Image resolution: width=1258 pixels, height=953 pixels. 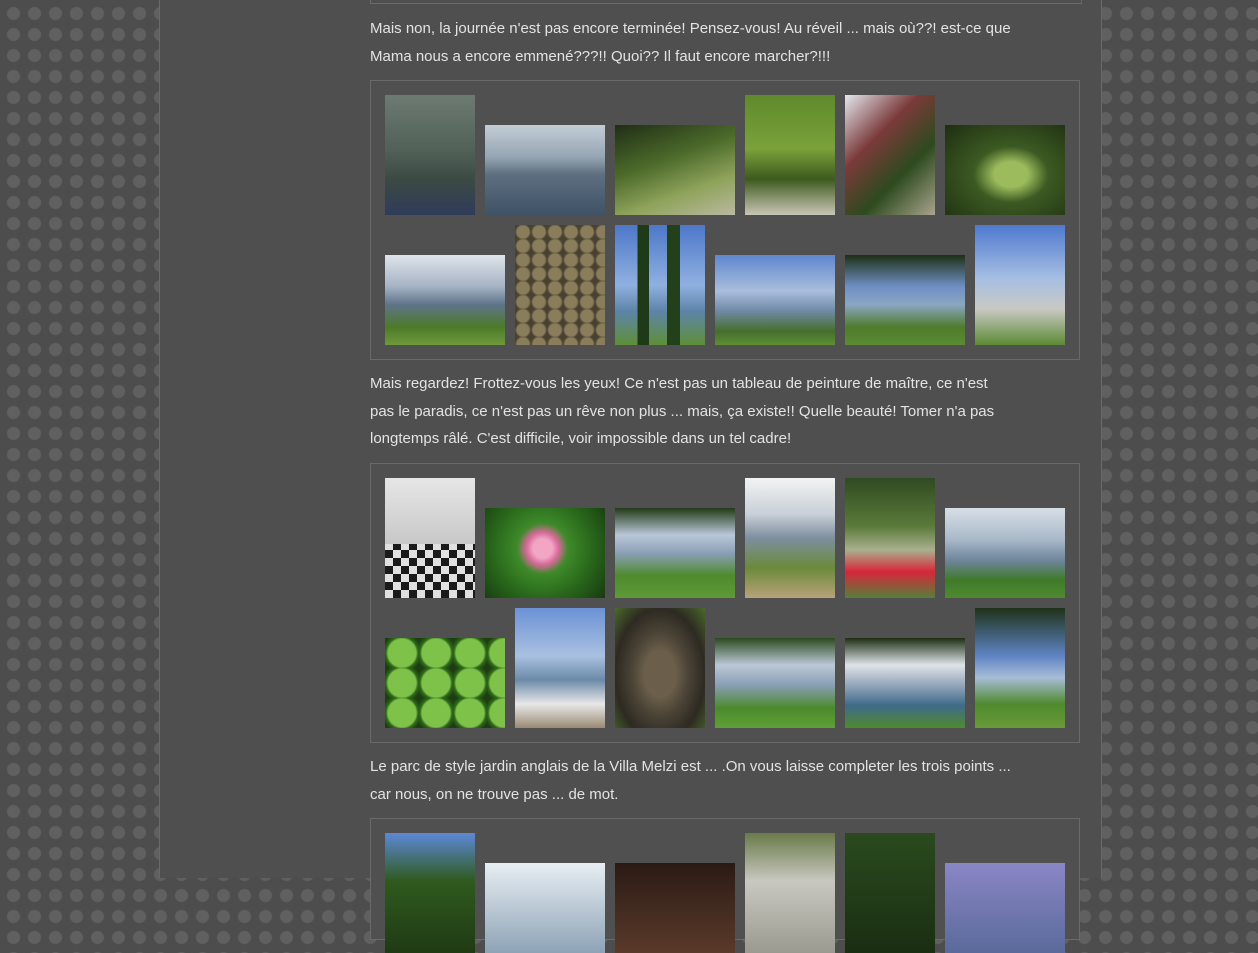 What do you see at coordinates (790, 893) in the screenshot?
I see `photo-stone-head` at bounding box center [790, 893].